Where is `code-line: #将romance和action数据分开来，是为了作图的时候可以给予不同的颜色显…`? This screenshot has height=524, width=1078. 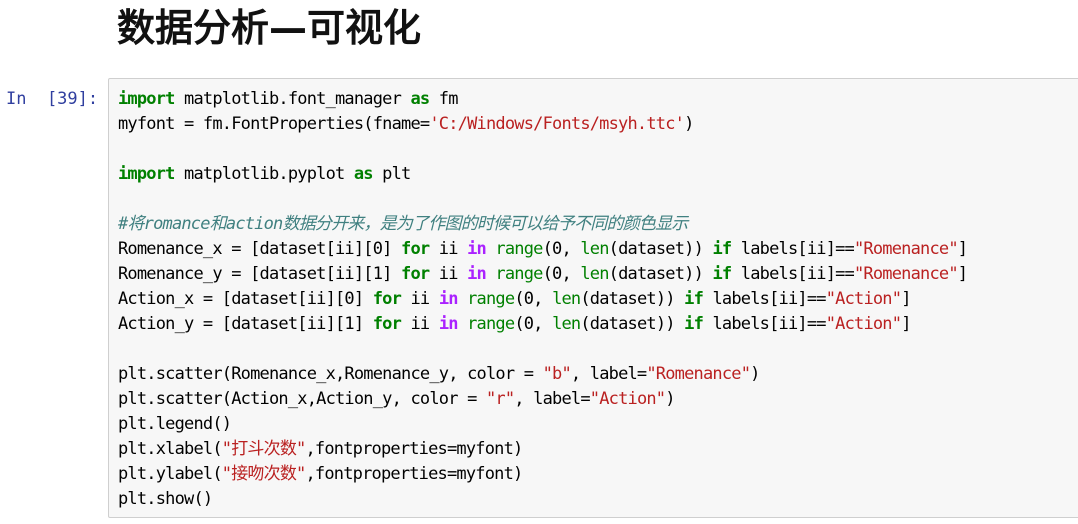
code-line: #将romance和action数据分开来，是为了作图的时候可以给予不同的颜色显… is located at coordinates (542, 224).